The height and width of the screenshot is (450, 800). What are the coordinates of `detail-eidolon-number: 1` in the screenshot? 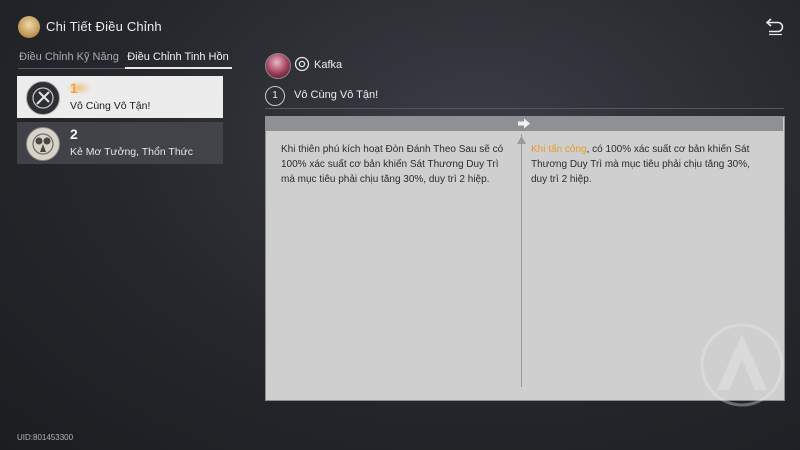 It's located at (275, 96).